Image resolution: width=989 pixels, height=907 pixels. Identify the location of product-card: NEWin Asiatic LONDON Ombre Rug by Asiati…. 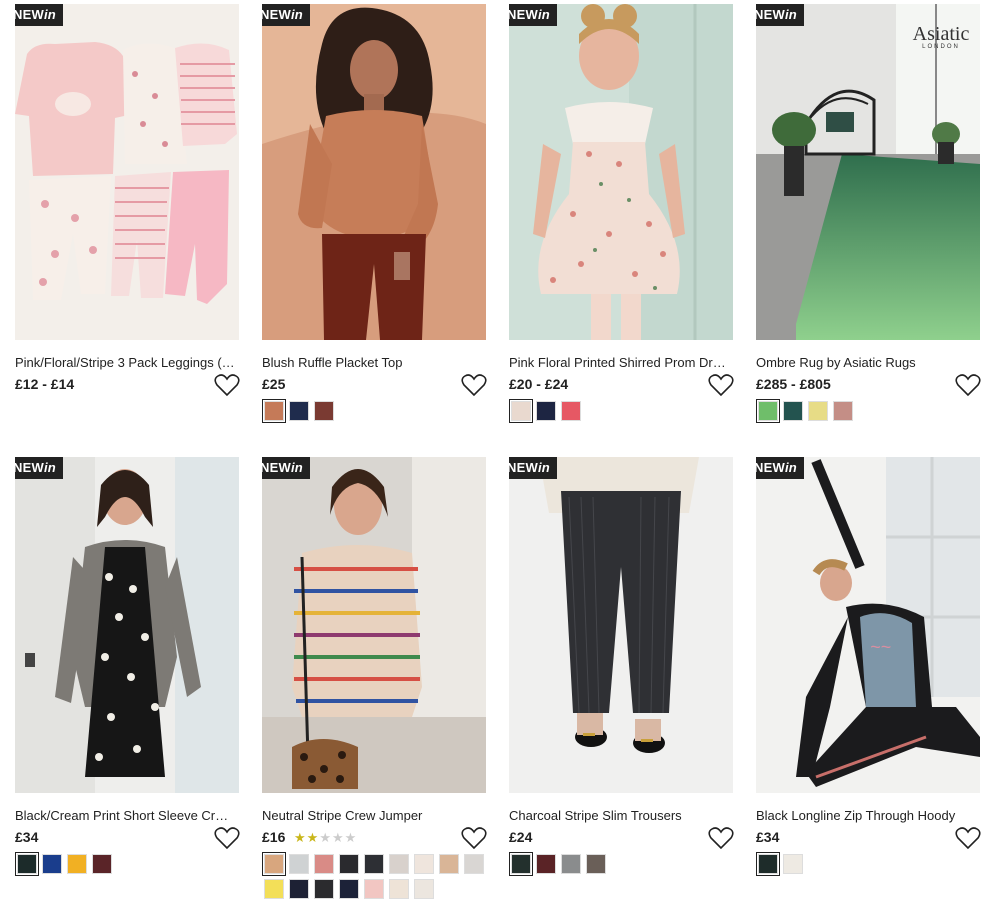
(868, 213).